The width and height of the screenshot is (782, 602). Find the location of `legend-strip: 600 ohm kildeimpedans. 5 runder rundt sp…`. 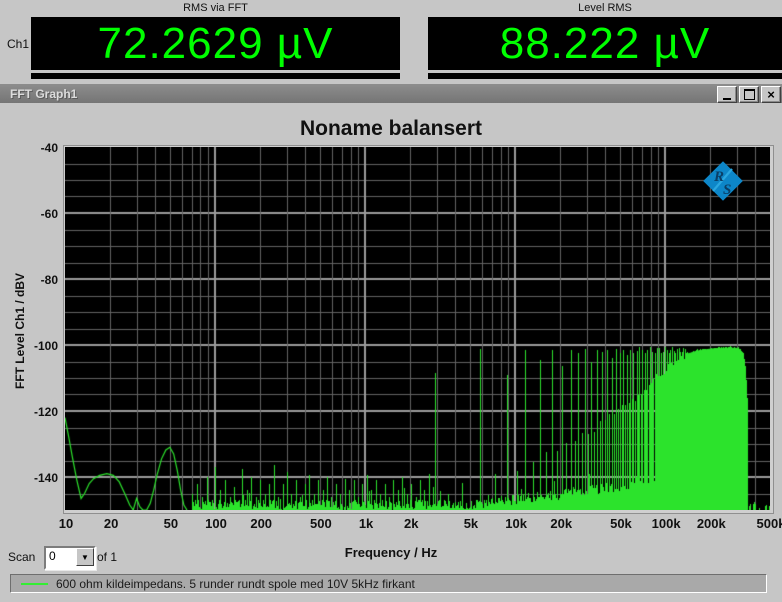

legend-strip: 600 ohm kildeimpedans. 5 runder rundt sp… is located at coordinates (388, 583).